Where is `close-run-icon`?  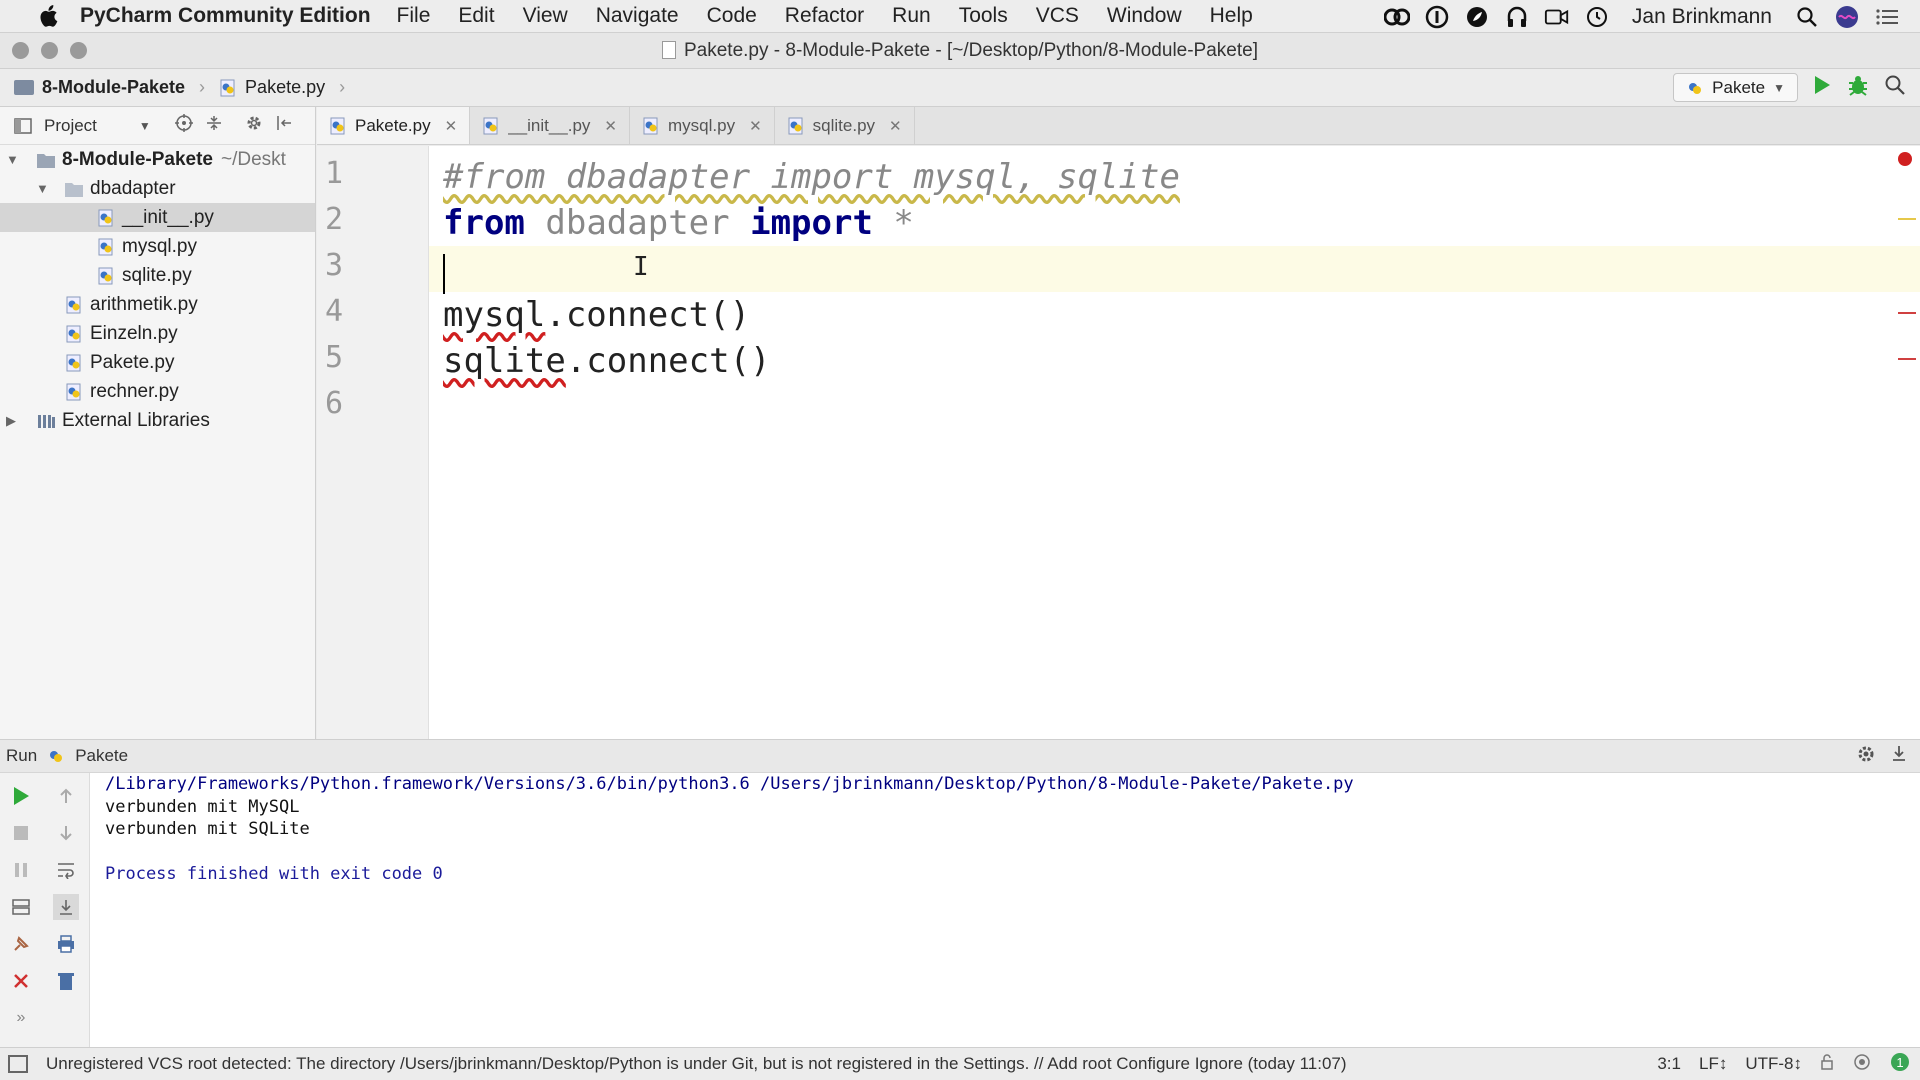
close-run-icon is located at coordinates (21, 981).